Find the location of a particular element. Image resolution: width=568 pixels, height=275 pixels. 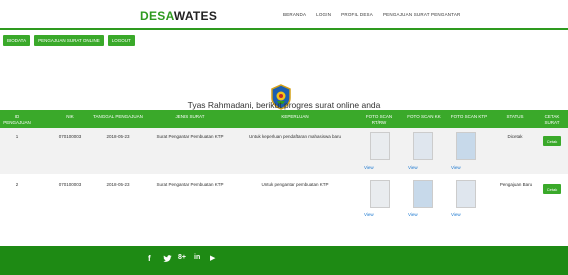

youtube-icon: ▶ is located at coordinates (212, 258).